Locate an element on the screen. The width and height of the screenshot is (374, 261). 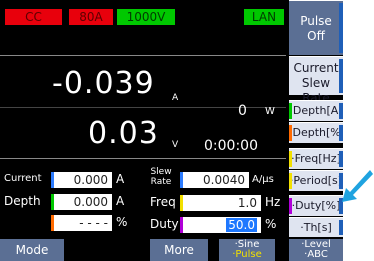
slew-rate-label: Slew Rate is located at coordinates (161, 177).